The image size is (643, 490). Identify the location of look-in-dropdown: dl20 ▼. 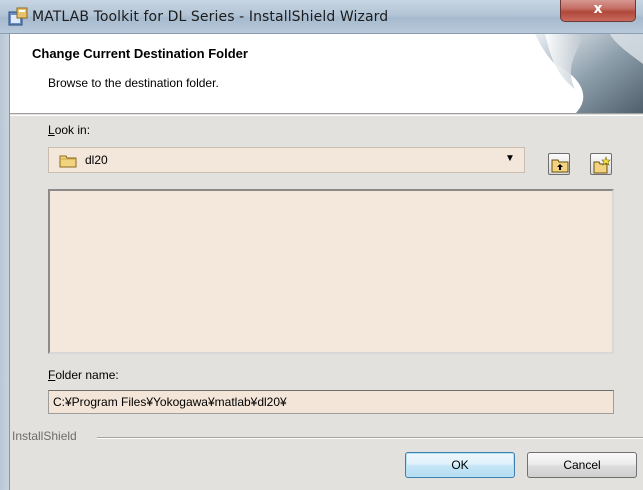
(286, 160).